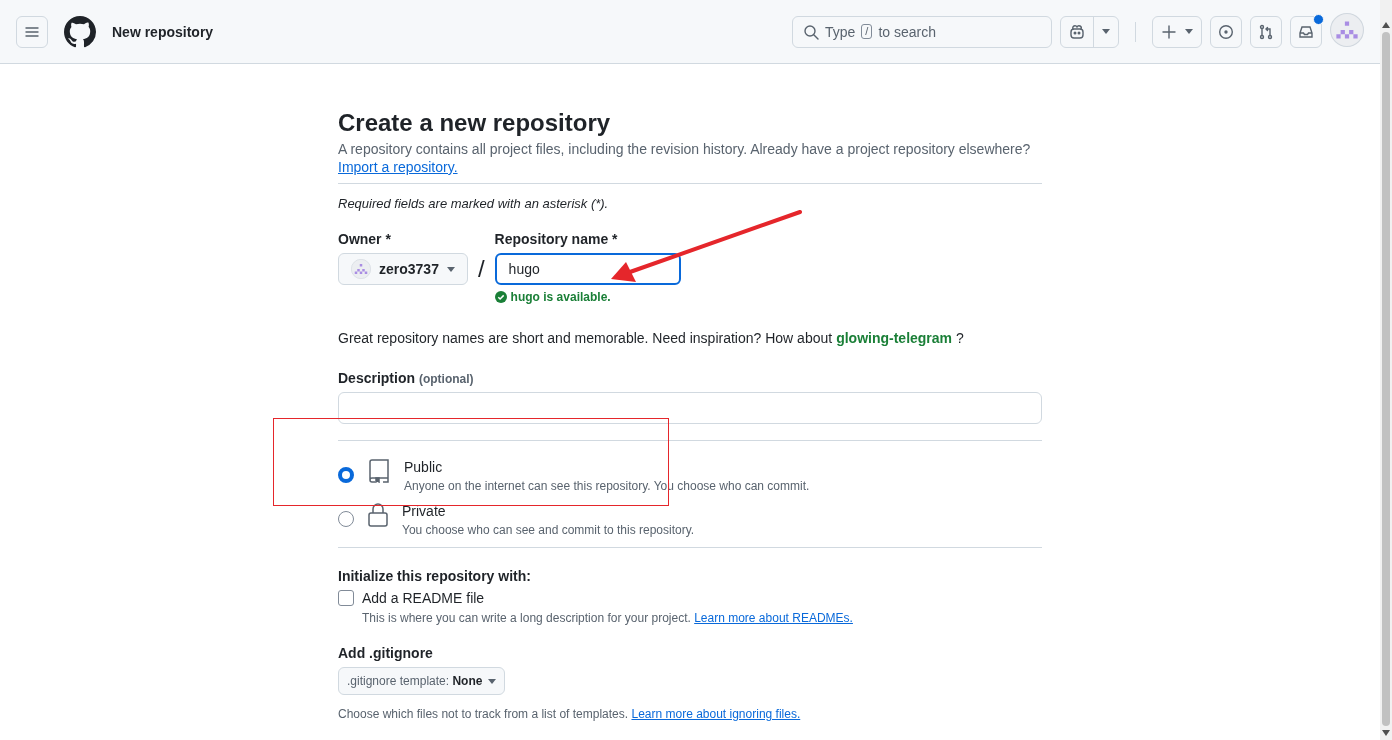  Describe the element at coordinates (560, 297) in the screenshot. I see `availability-message: hugo is available.` at that location.